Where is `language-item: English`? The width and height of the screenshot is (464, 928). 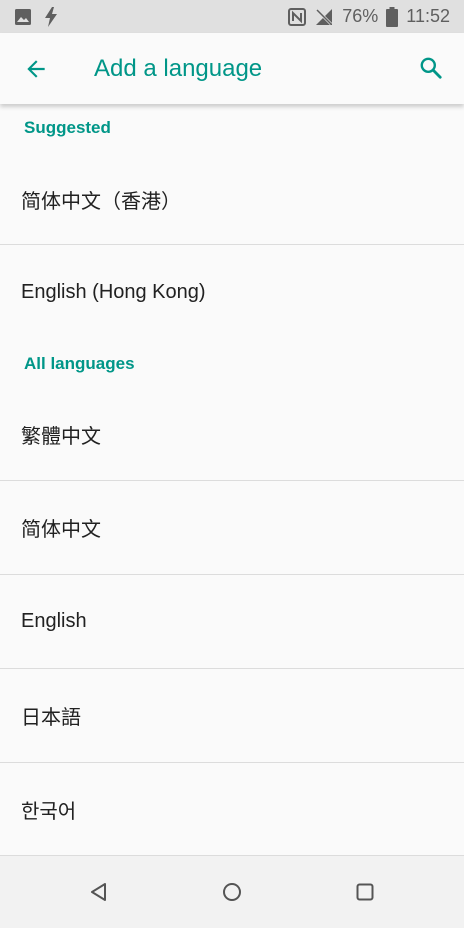 language-item: English is located at coordinates (232, 621).